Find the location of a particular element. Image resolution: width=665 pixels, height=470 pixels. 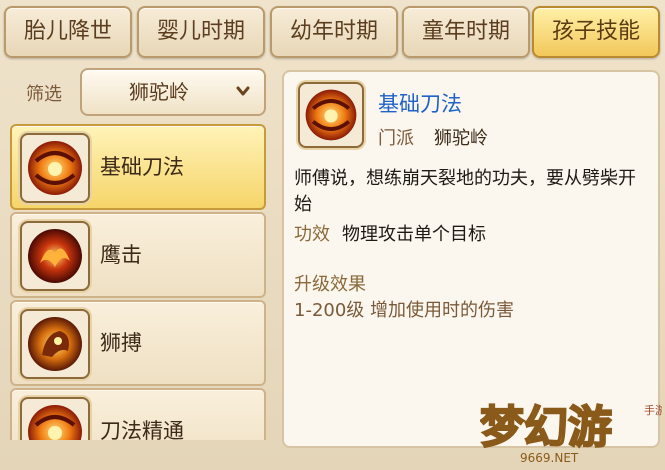

effect-value: 物理攻击单个目标 is located at coordinates (414, 234).